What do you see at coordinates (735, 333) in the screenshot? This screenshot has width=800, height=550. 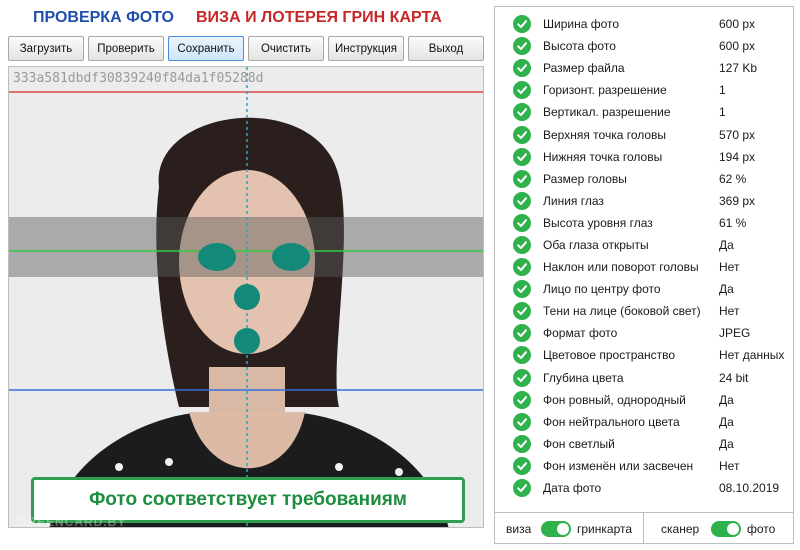 I see `check-value: JPEG` at bounding box center [735, 333].